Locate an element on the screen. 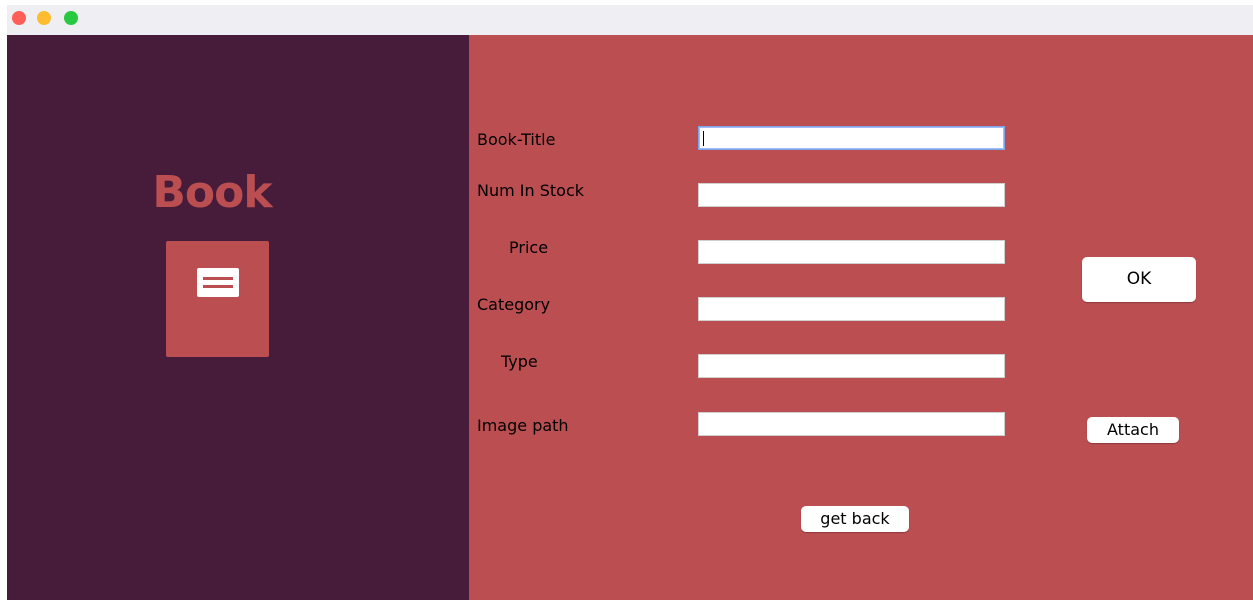 This screenshot has height=600, width=1253. minimize-window-icon is located at coordinates (44, 18).